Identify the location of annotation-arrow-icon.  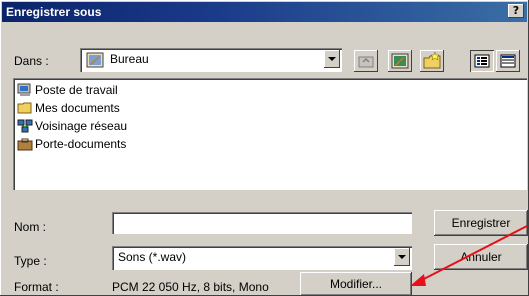
(469, 255).